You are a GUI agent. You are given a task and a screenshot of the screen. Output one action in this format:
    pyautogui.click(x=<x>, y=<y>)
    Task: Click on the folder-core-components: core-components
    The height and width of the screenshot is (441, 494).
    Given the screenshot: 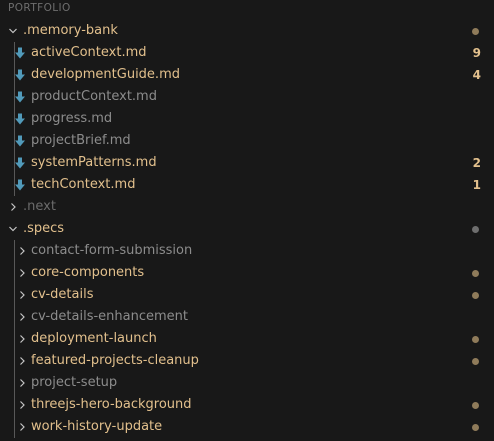 What is the action you would take?
    pyautogui.click(x=247, y=273)
    